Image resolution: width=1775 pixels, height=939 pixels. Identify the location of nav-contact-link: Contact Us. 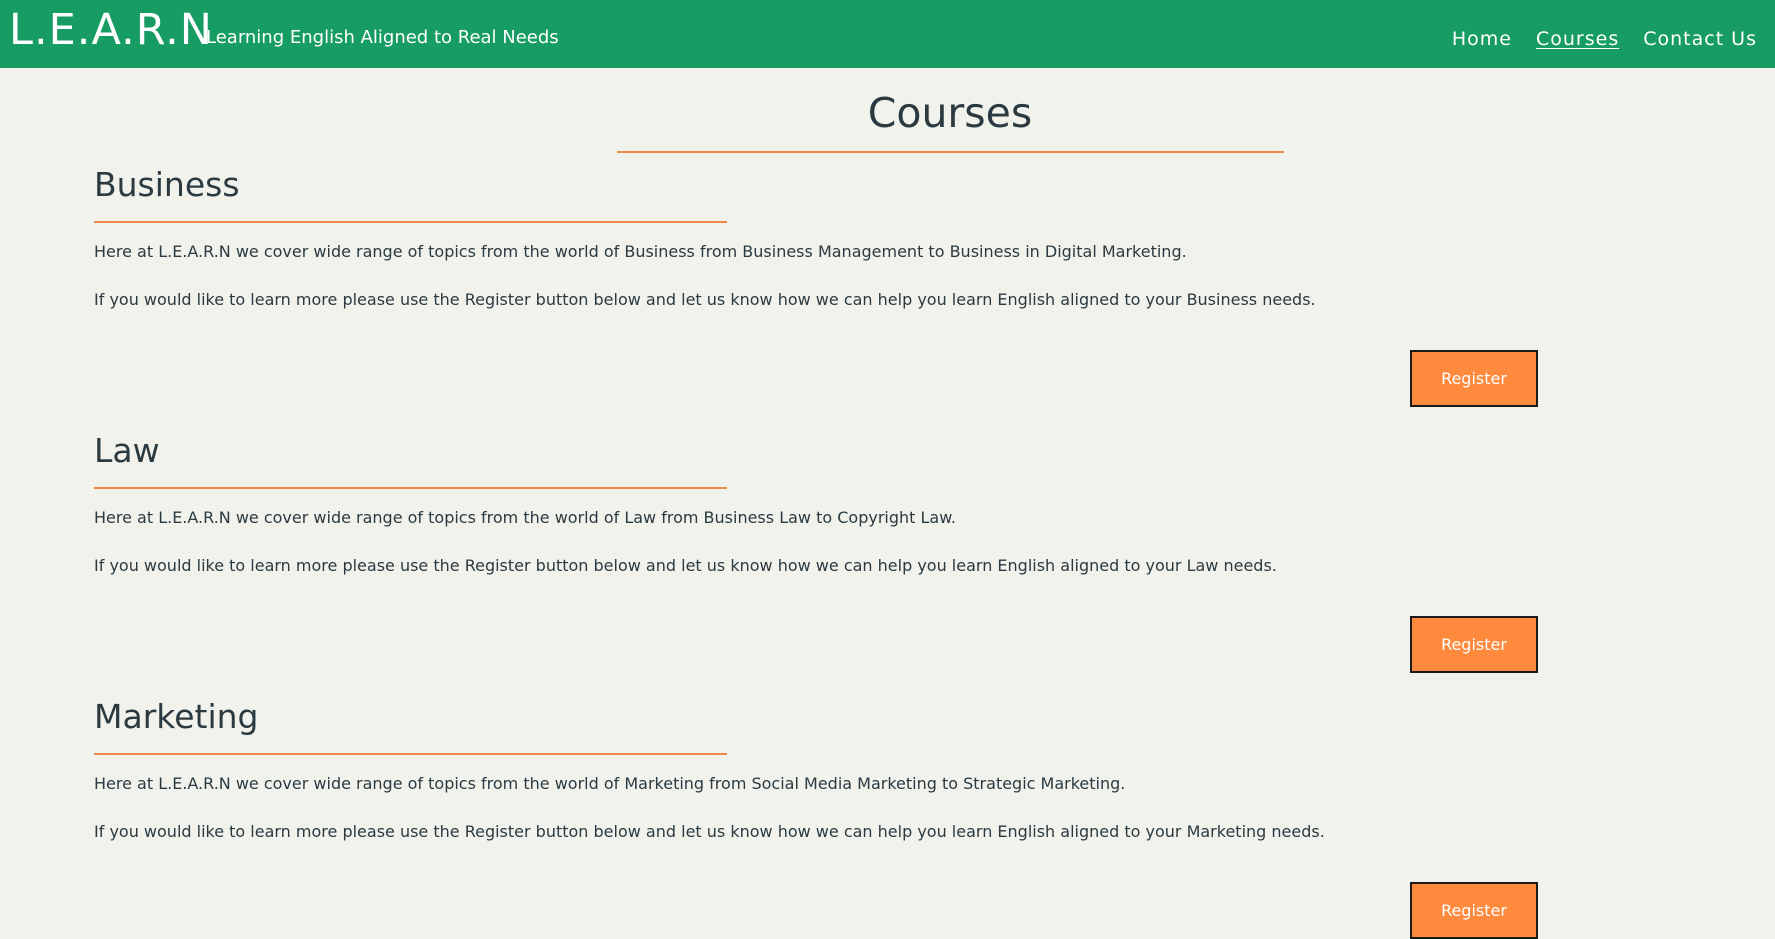
(1700, 39).